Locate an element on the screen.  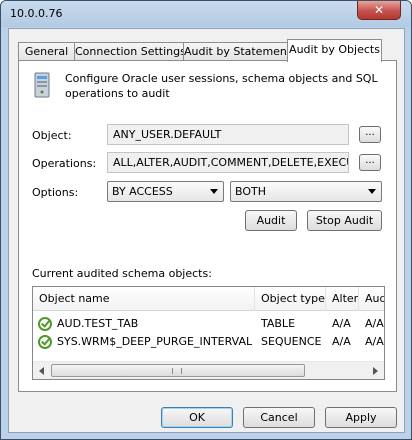
grip-icon is located at coordinates (177, 371).